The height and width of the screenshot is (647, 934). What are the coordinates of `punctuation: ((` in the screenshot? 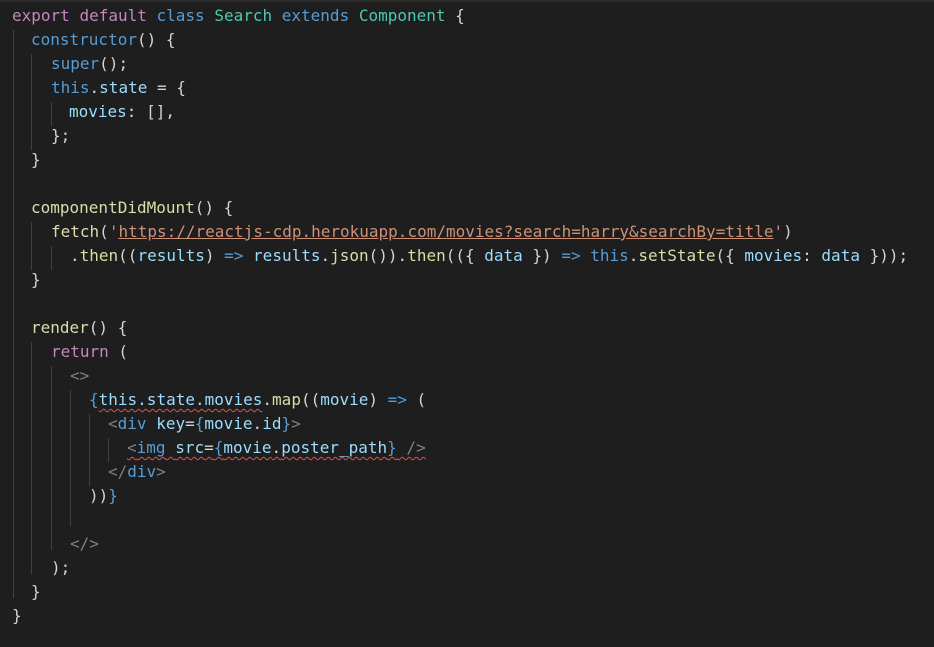 It's located at (310, 399).